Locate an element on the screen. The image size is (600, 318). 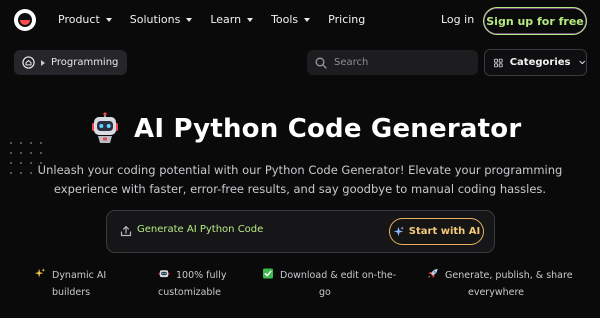
categories-dropdown: Categories is located at coordinates (535, 62).